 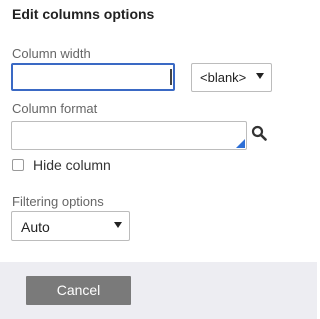 What do you see at coordinates (259, 133) in the screenshot?
I see `search-icon` at bounding box center [259, 133].